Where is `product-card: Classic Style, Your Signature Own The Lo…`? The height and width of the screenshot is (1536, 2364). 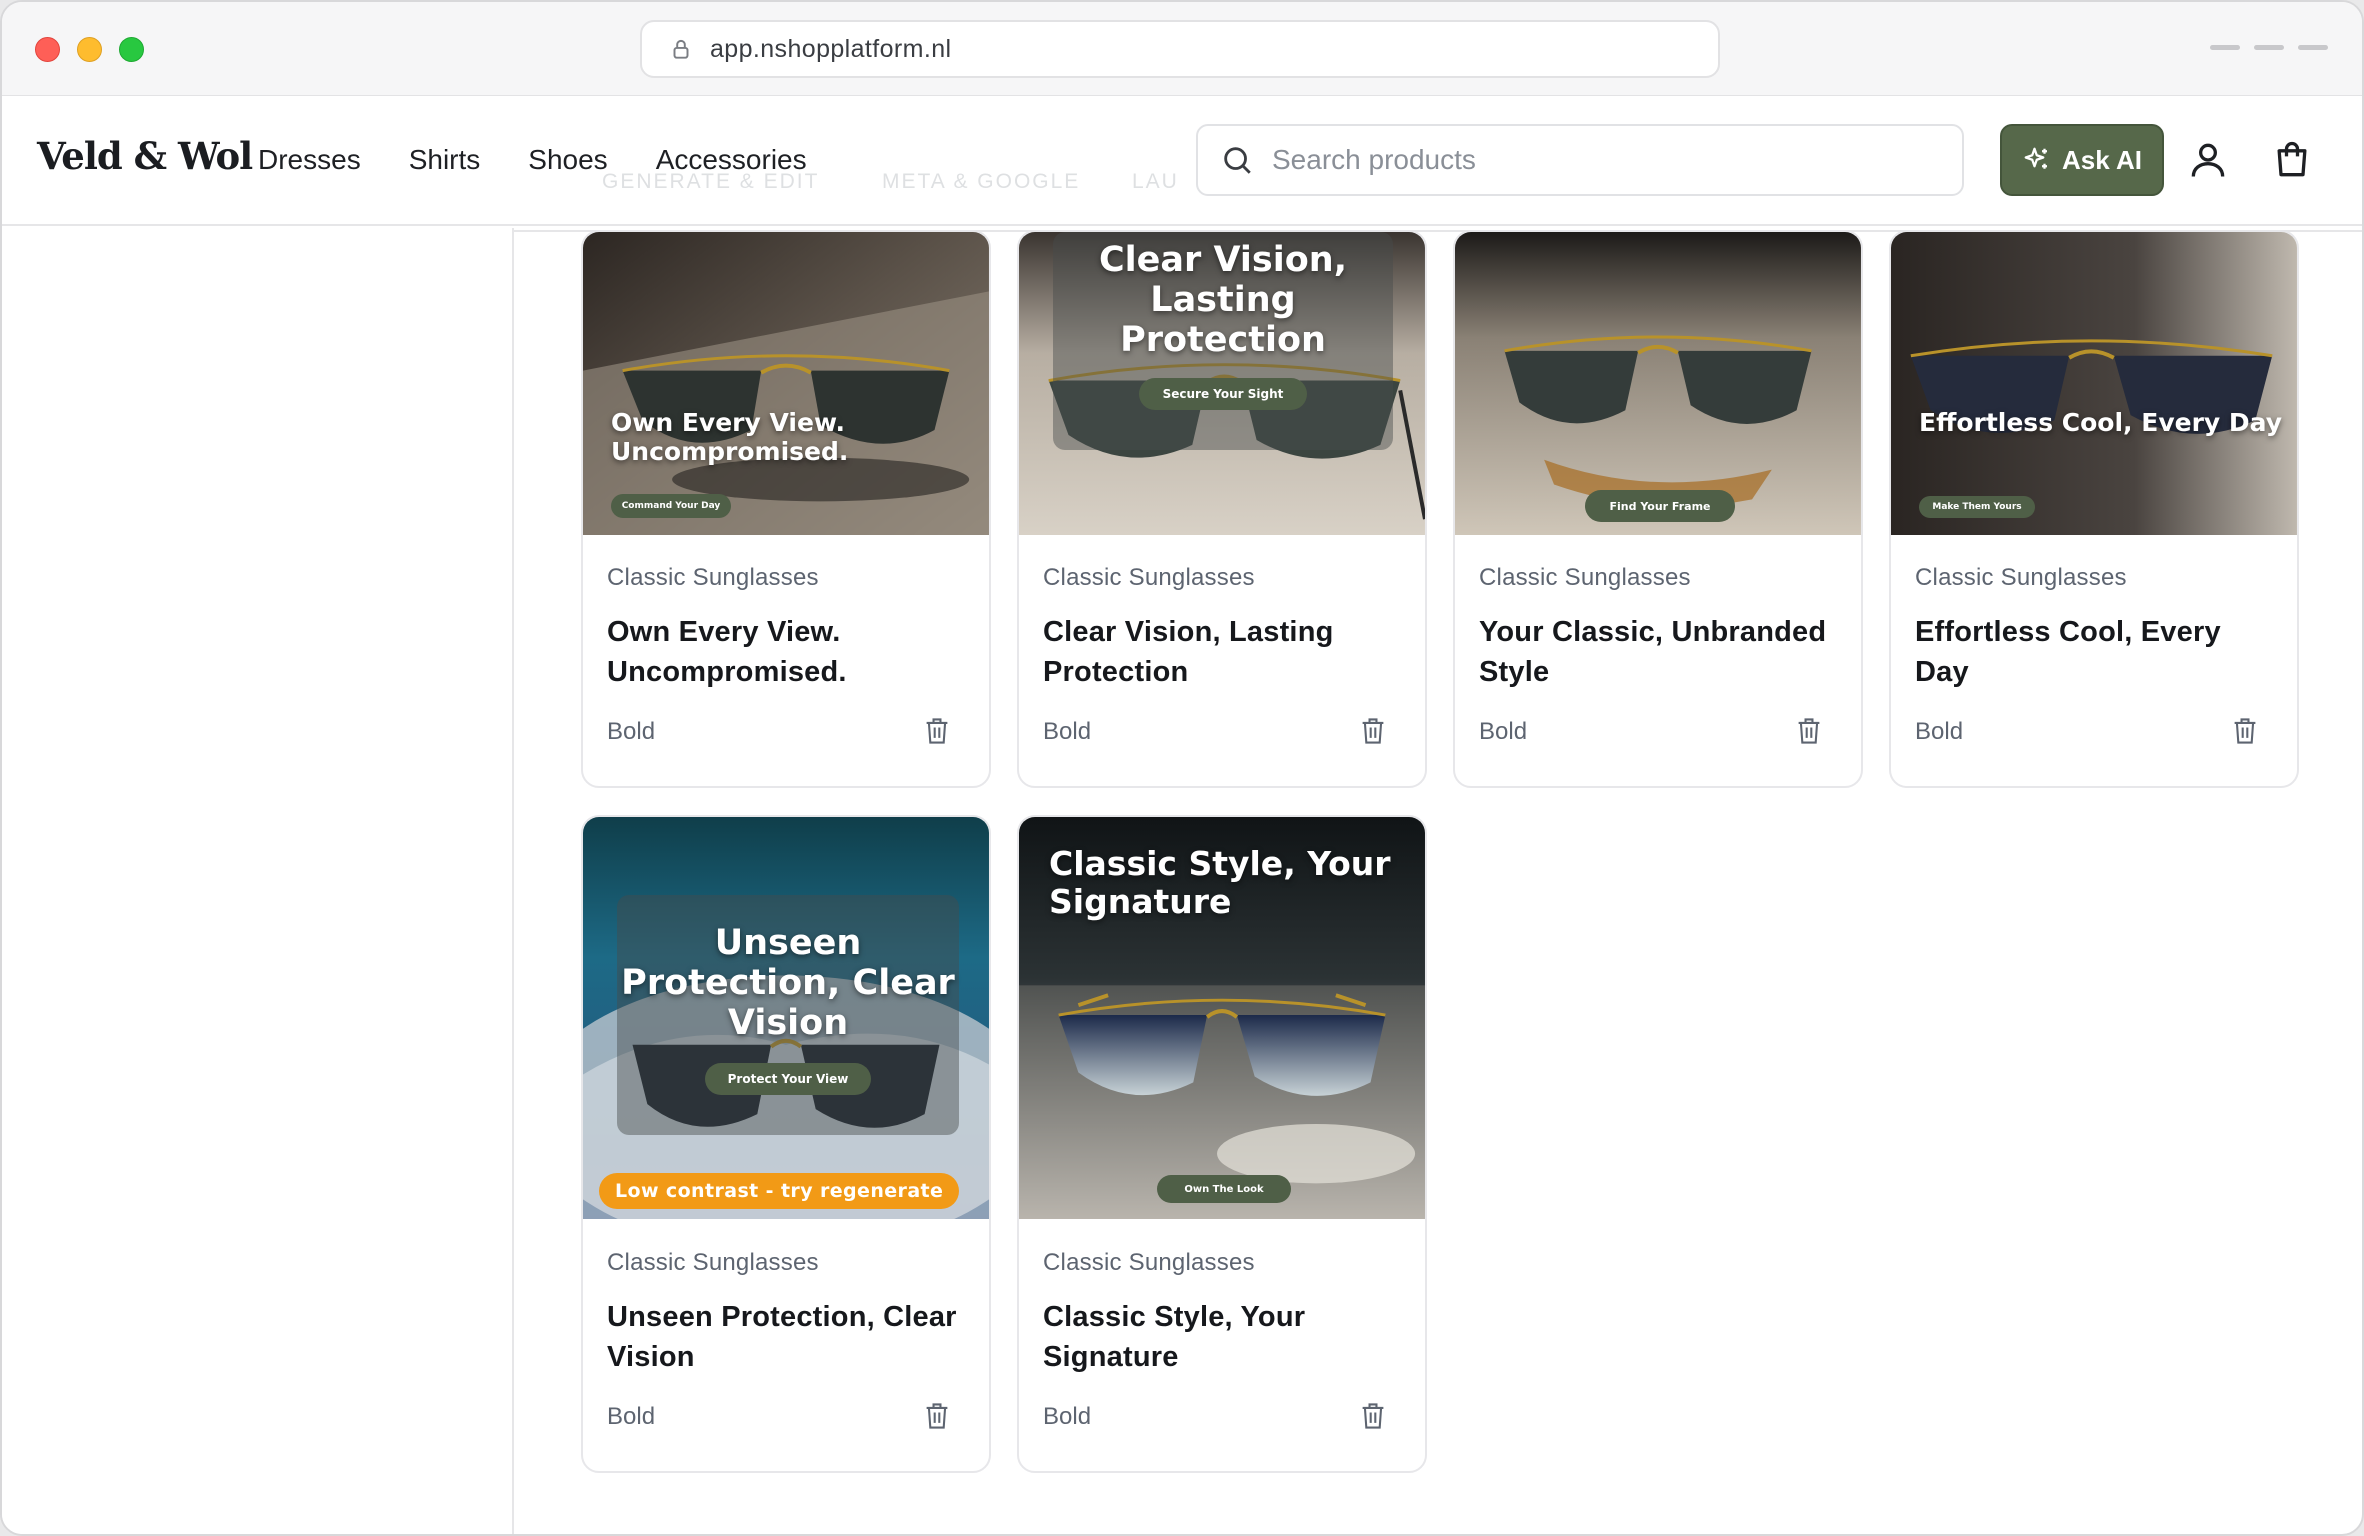 product-card: Classic Style, Your Signature Own The Lo… is located at coordinates (1222, 1144).